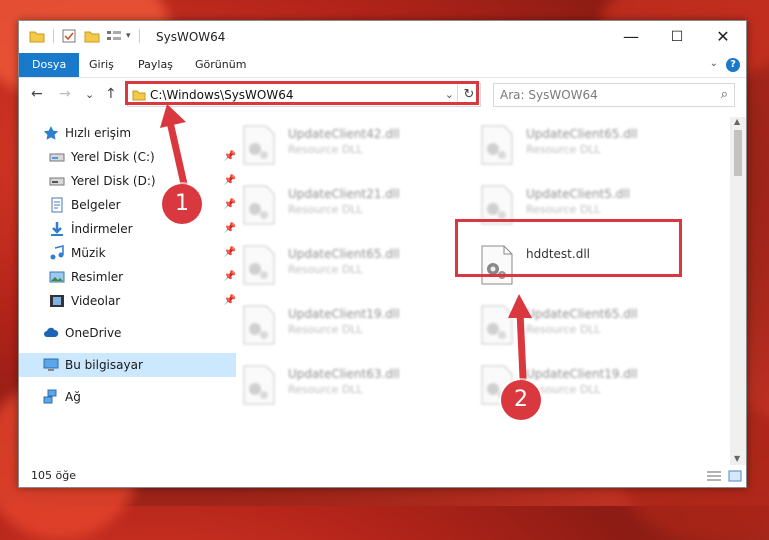 The width and height of the screenshot is (769, 540). Describe the element at coordinates (677, 37) in the screenshot. I see `maximize-button: ☐` at that location.